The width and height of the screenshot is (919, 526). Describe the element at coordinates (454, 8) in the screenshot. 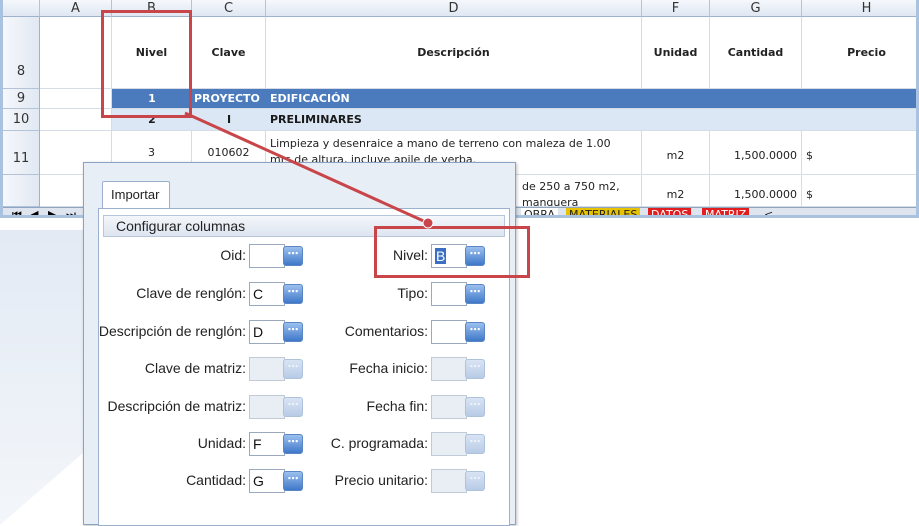

I see `column-header-d: D` at that location.